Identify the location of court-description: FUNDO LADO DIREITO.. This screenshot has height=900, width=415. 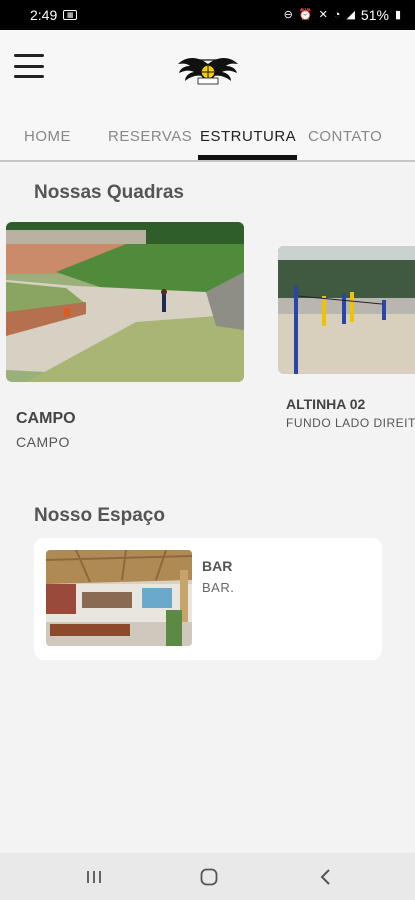
(350, 423).